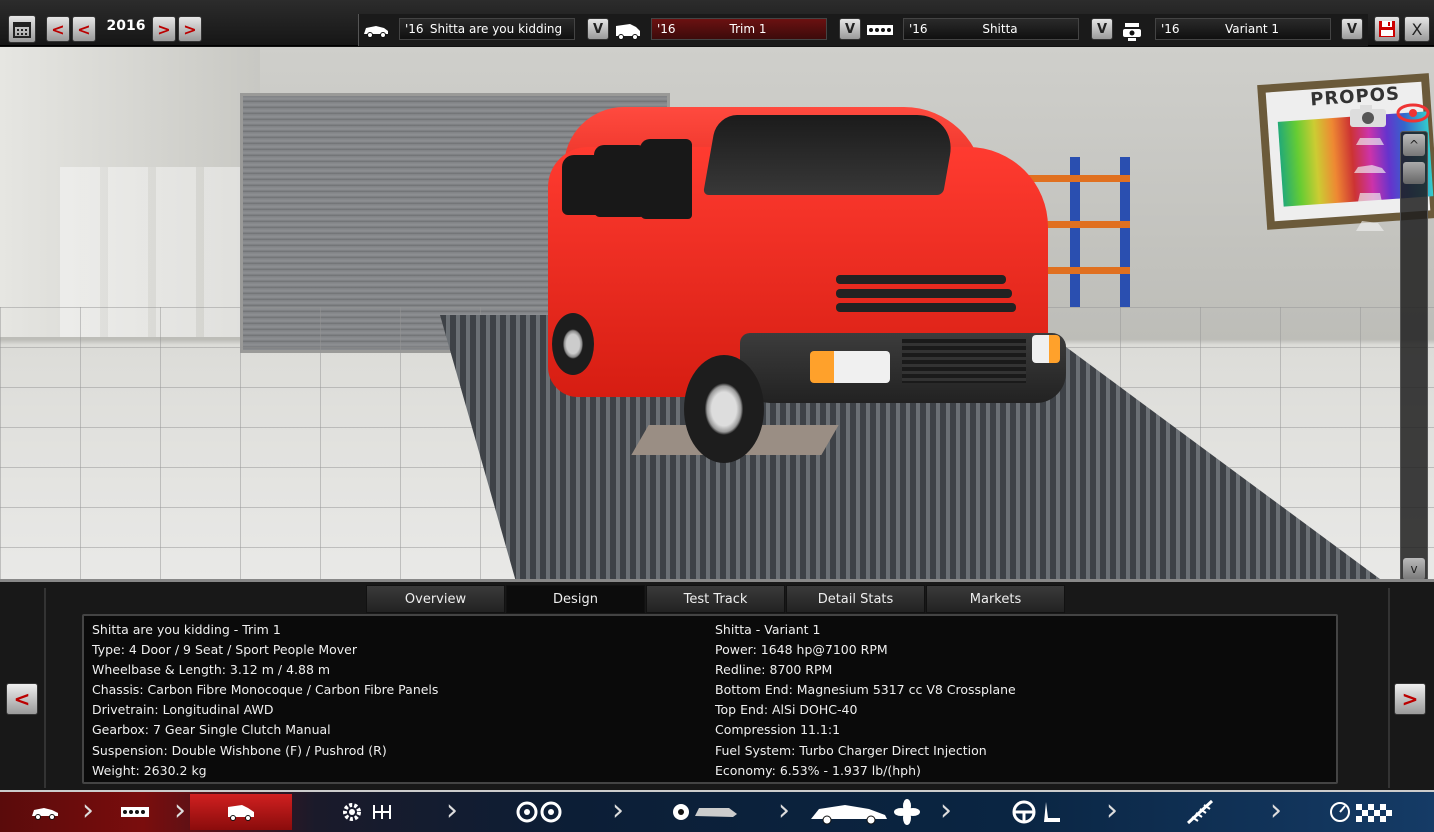 The image size is (1434, 832). I want to click on scroll-thumb, so click(1414, 173).